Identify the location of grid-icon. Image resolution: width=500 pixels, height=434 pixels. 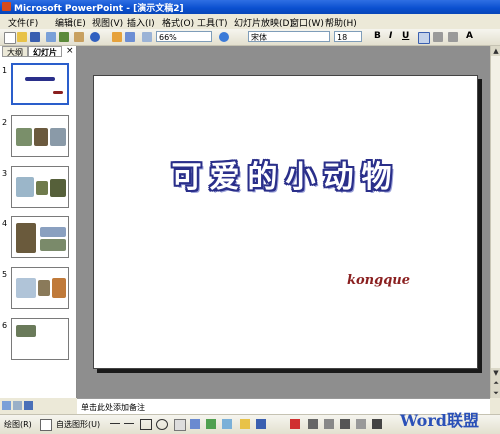
(147, 37).